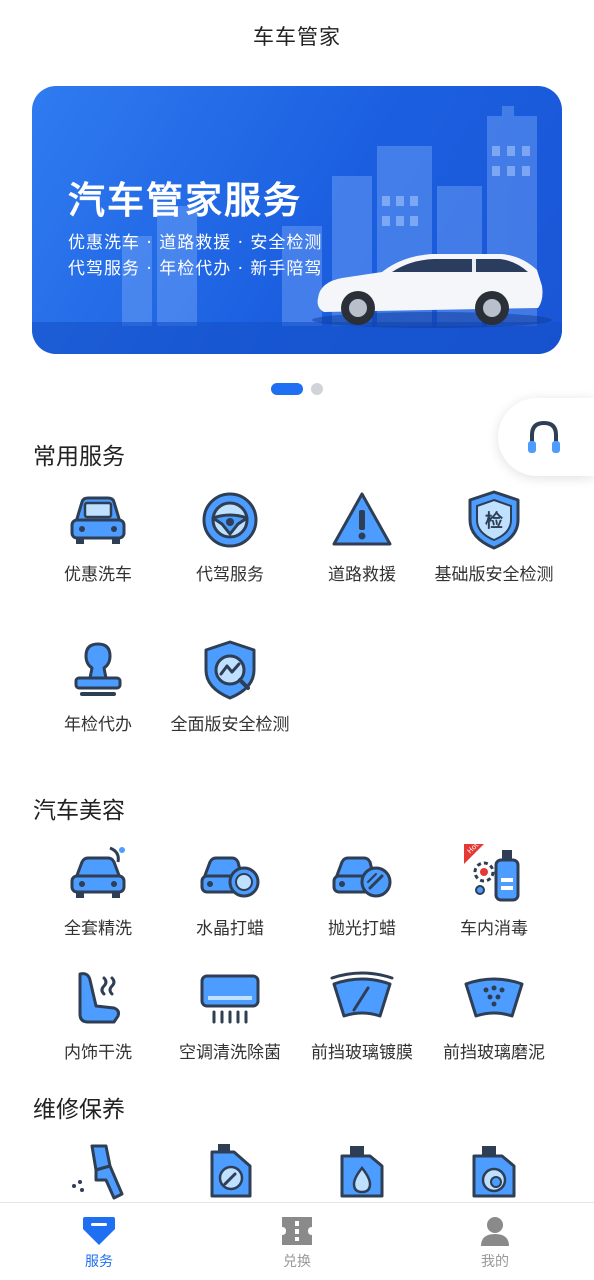 This screenshot has width=594, height=1280. What do you see at coordinates (297, 1231) in the screenshot?
I see `ticket-icon` at bounding box center [297, 1231].